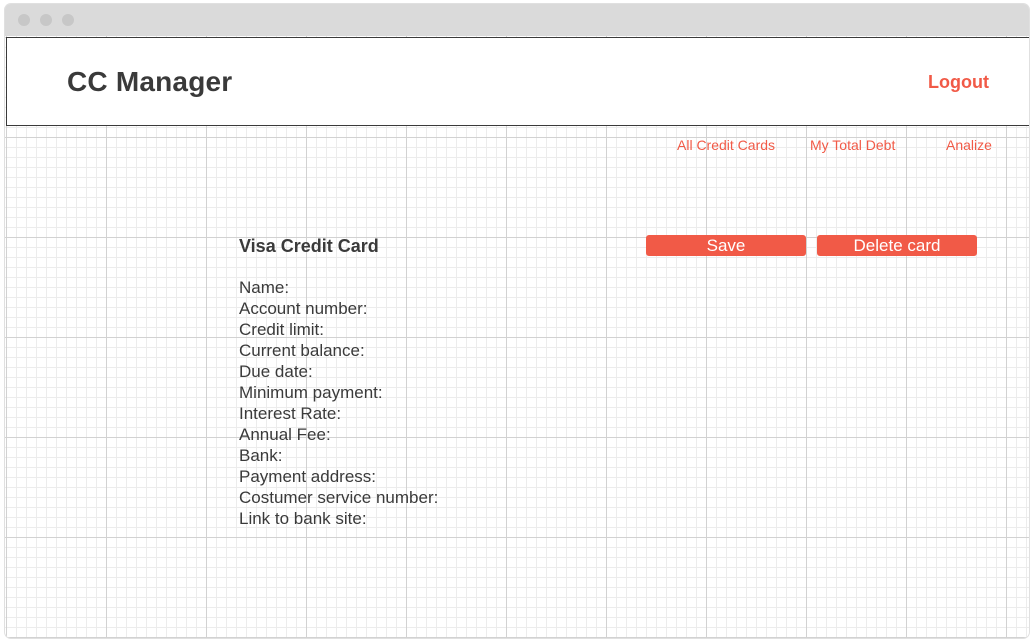 The height and width of the screenshot is (643, 1034). Describe the element at coordinates (726, 145) in the screenshot. I see `nav-all-credit-cards: All Credit Cards` at that location.